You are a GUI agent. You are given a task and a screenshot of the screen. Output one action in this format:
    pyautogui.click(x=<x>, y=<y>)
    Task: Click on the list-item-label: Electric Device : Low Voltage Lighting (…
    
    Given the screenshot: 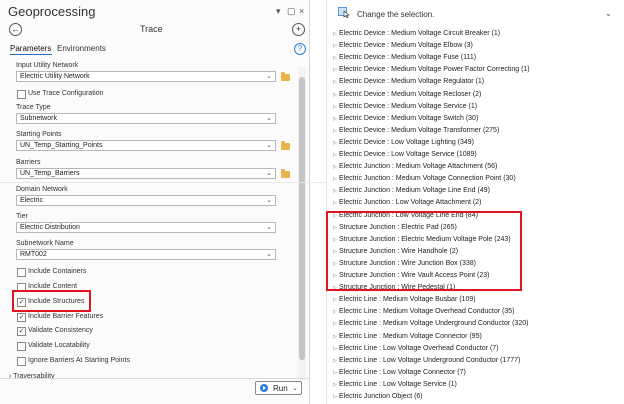 What is the action you would take?
    pyautogui.click(x=407, y=142)
    